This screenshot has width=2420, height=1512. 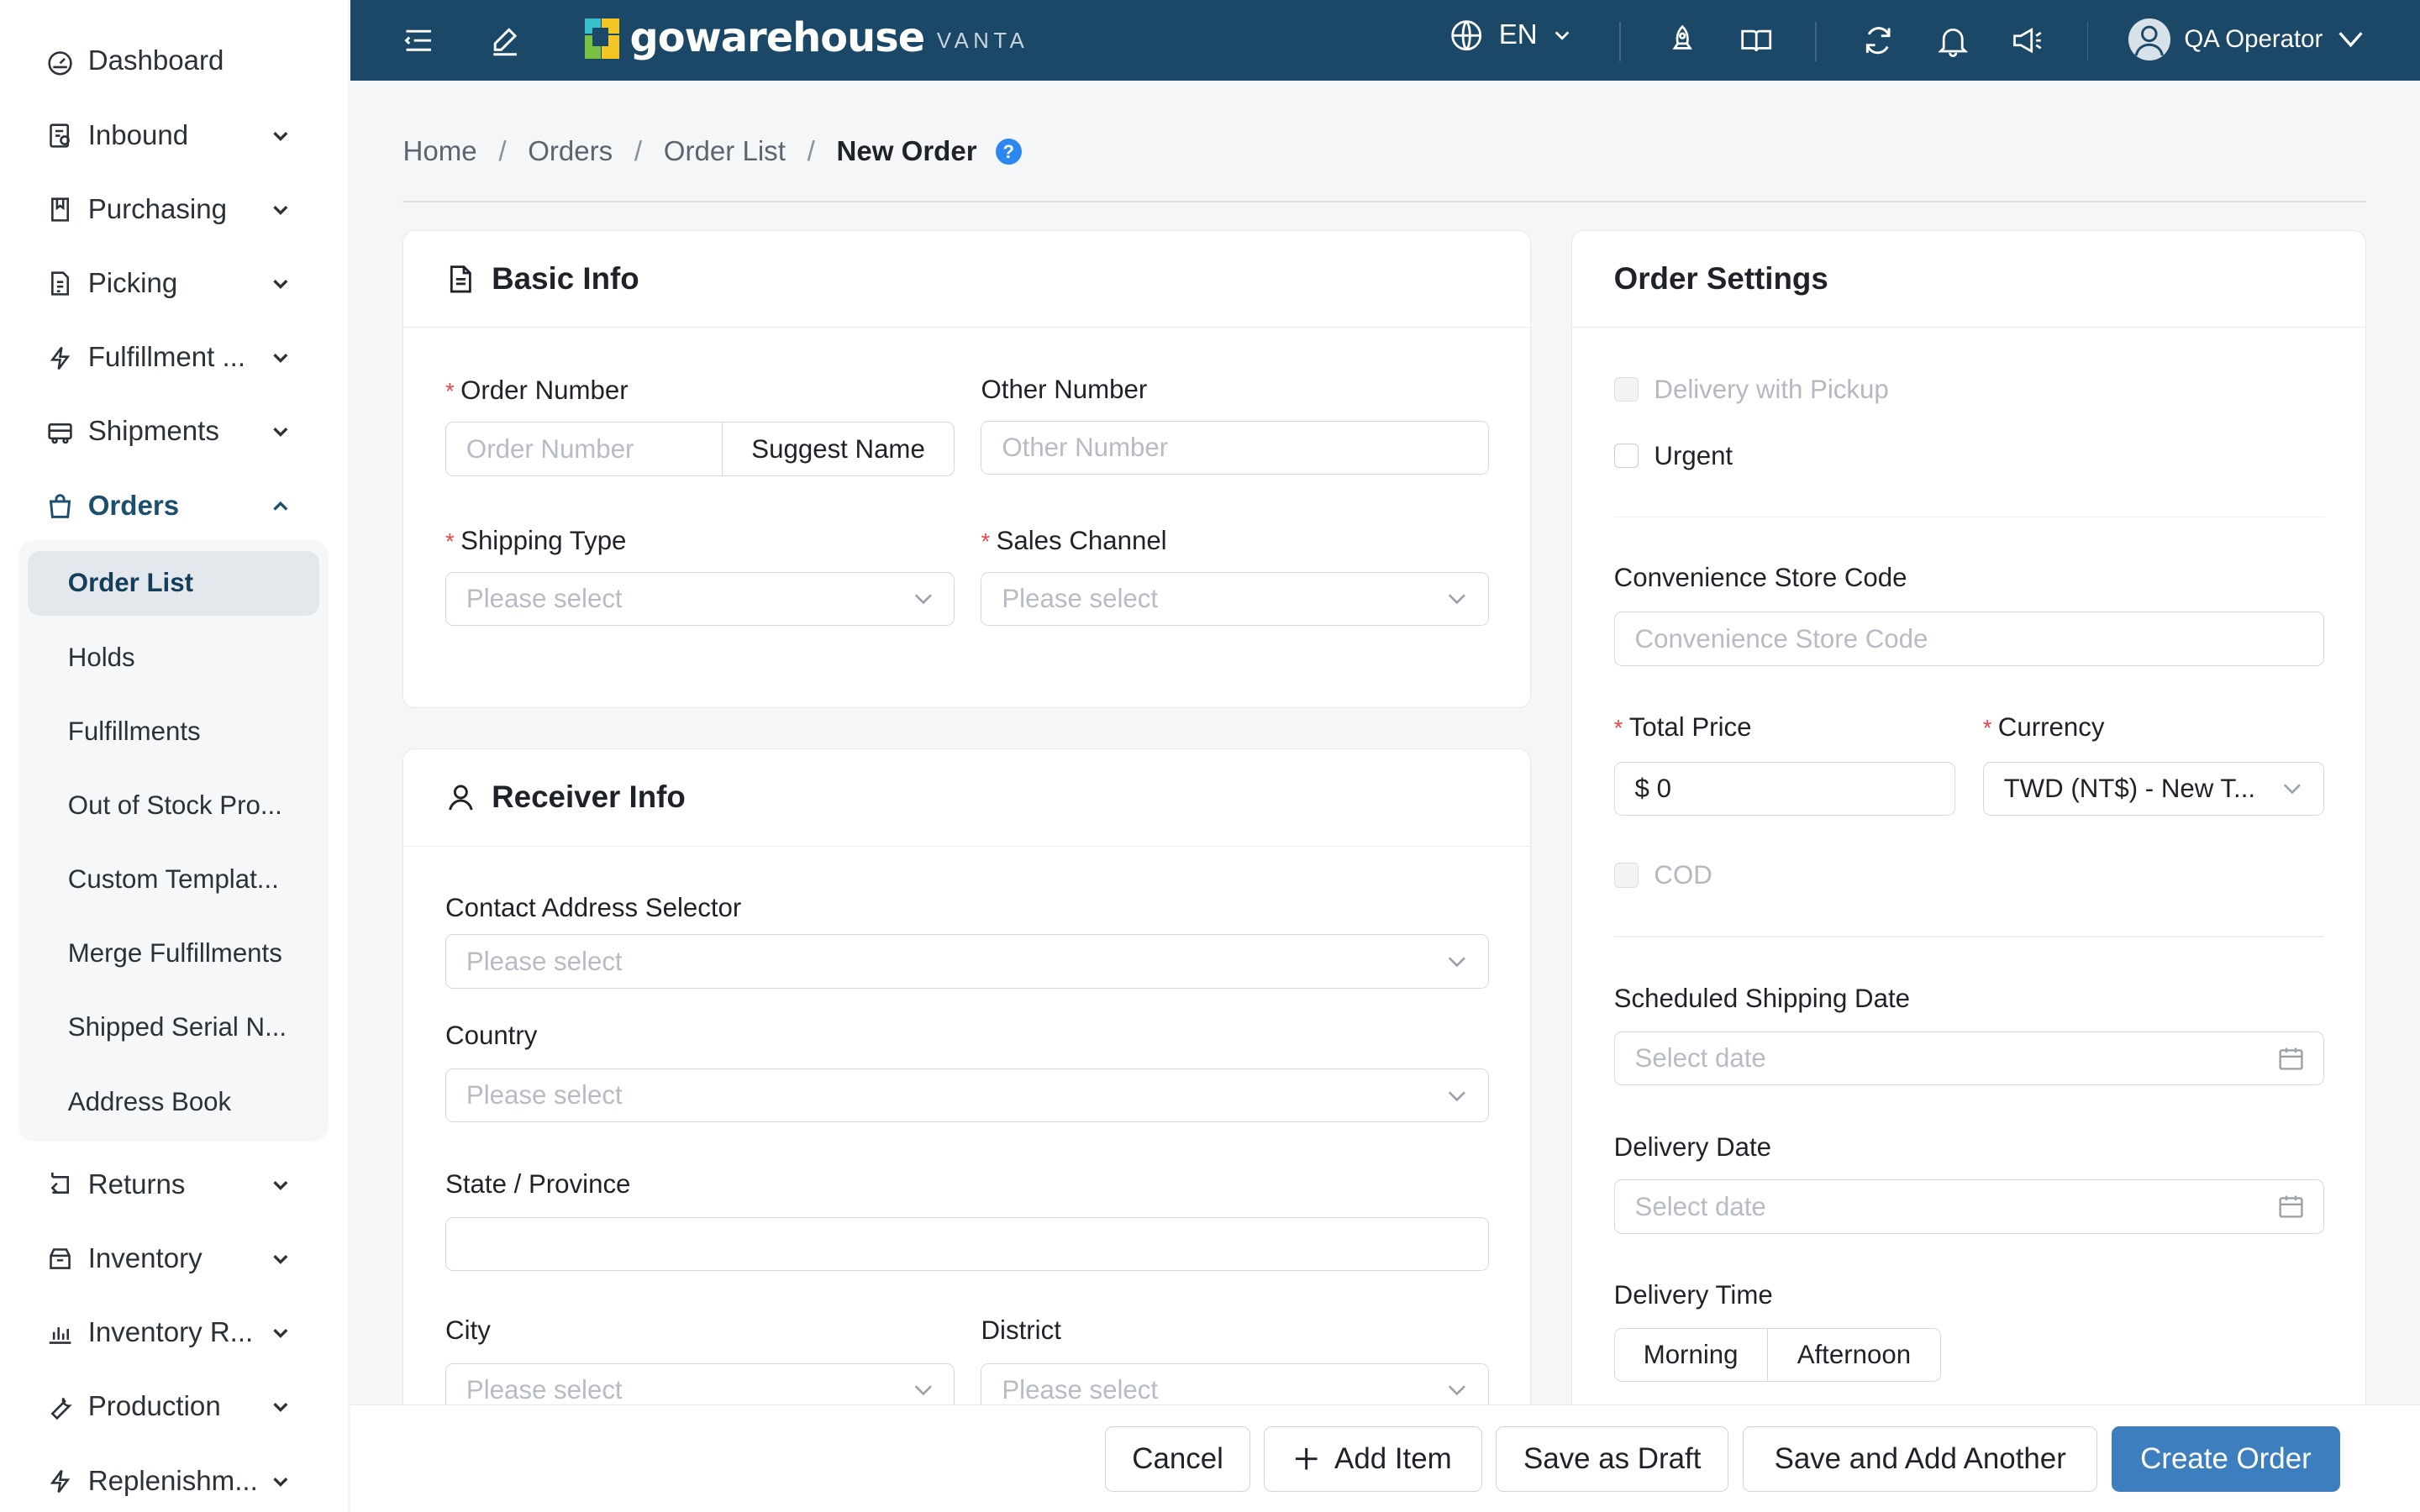 I want to click on country-select: Please select, so click(x=967, y=1095).